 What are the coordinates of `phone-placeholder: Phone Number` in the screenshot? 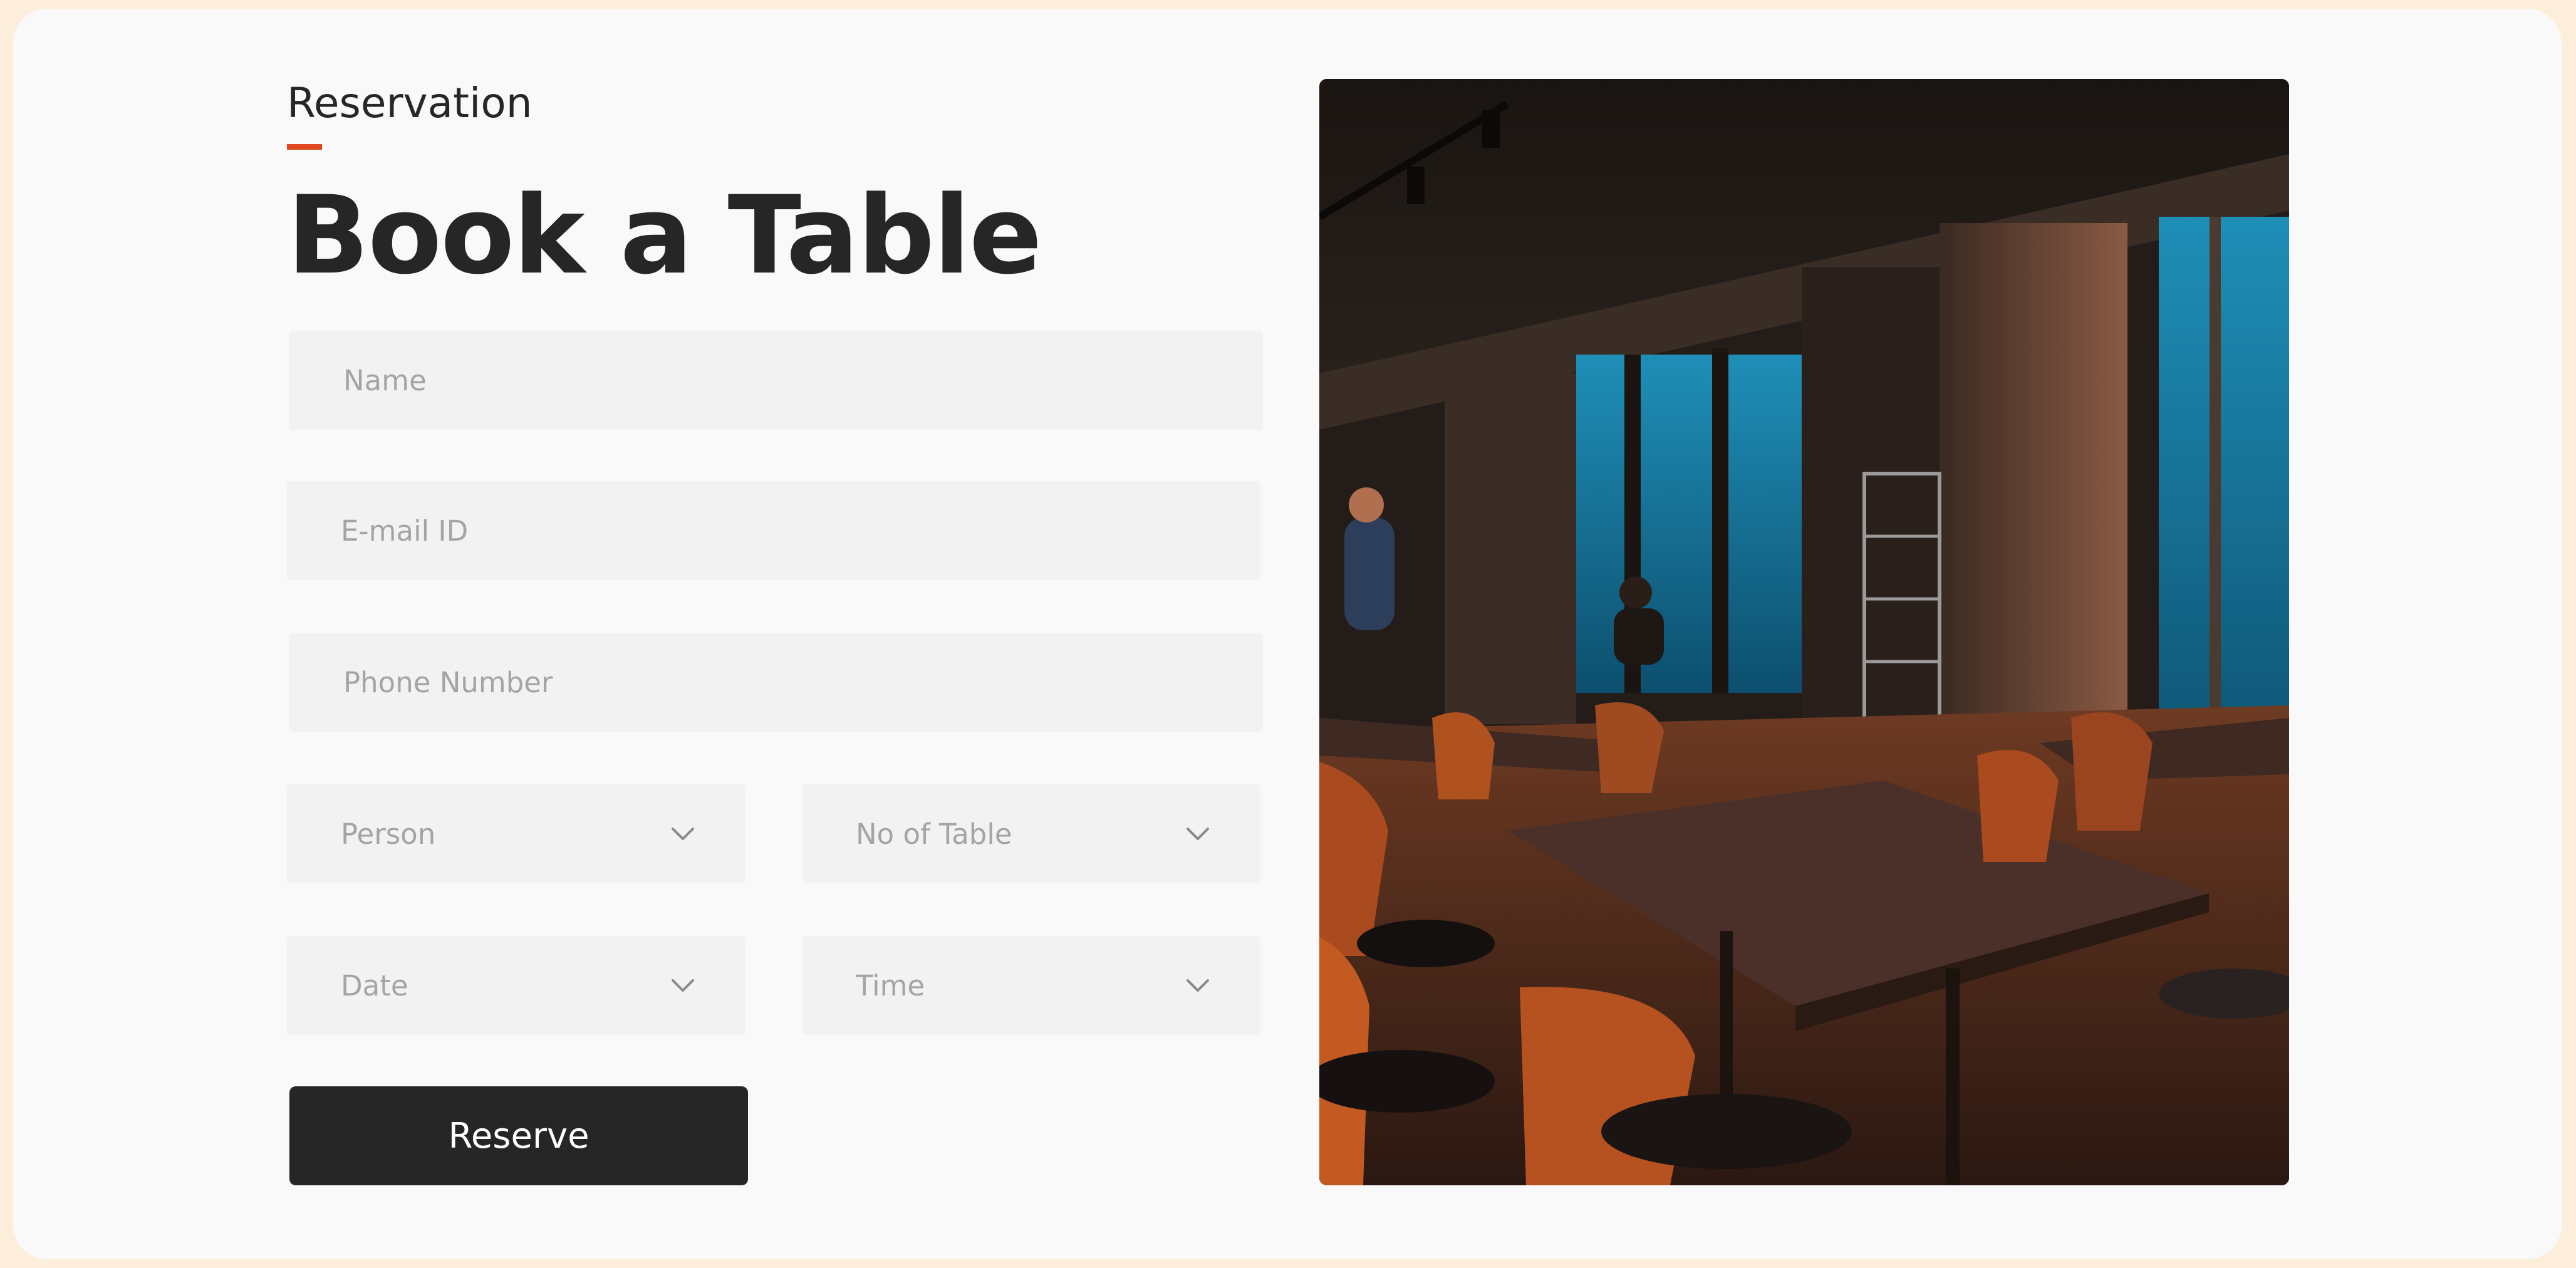 It's located at (448, 682).